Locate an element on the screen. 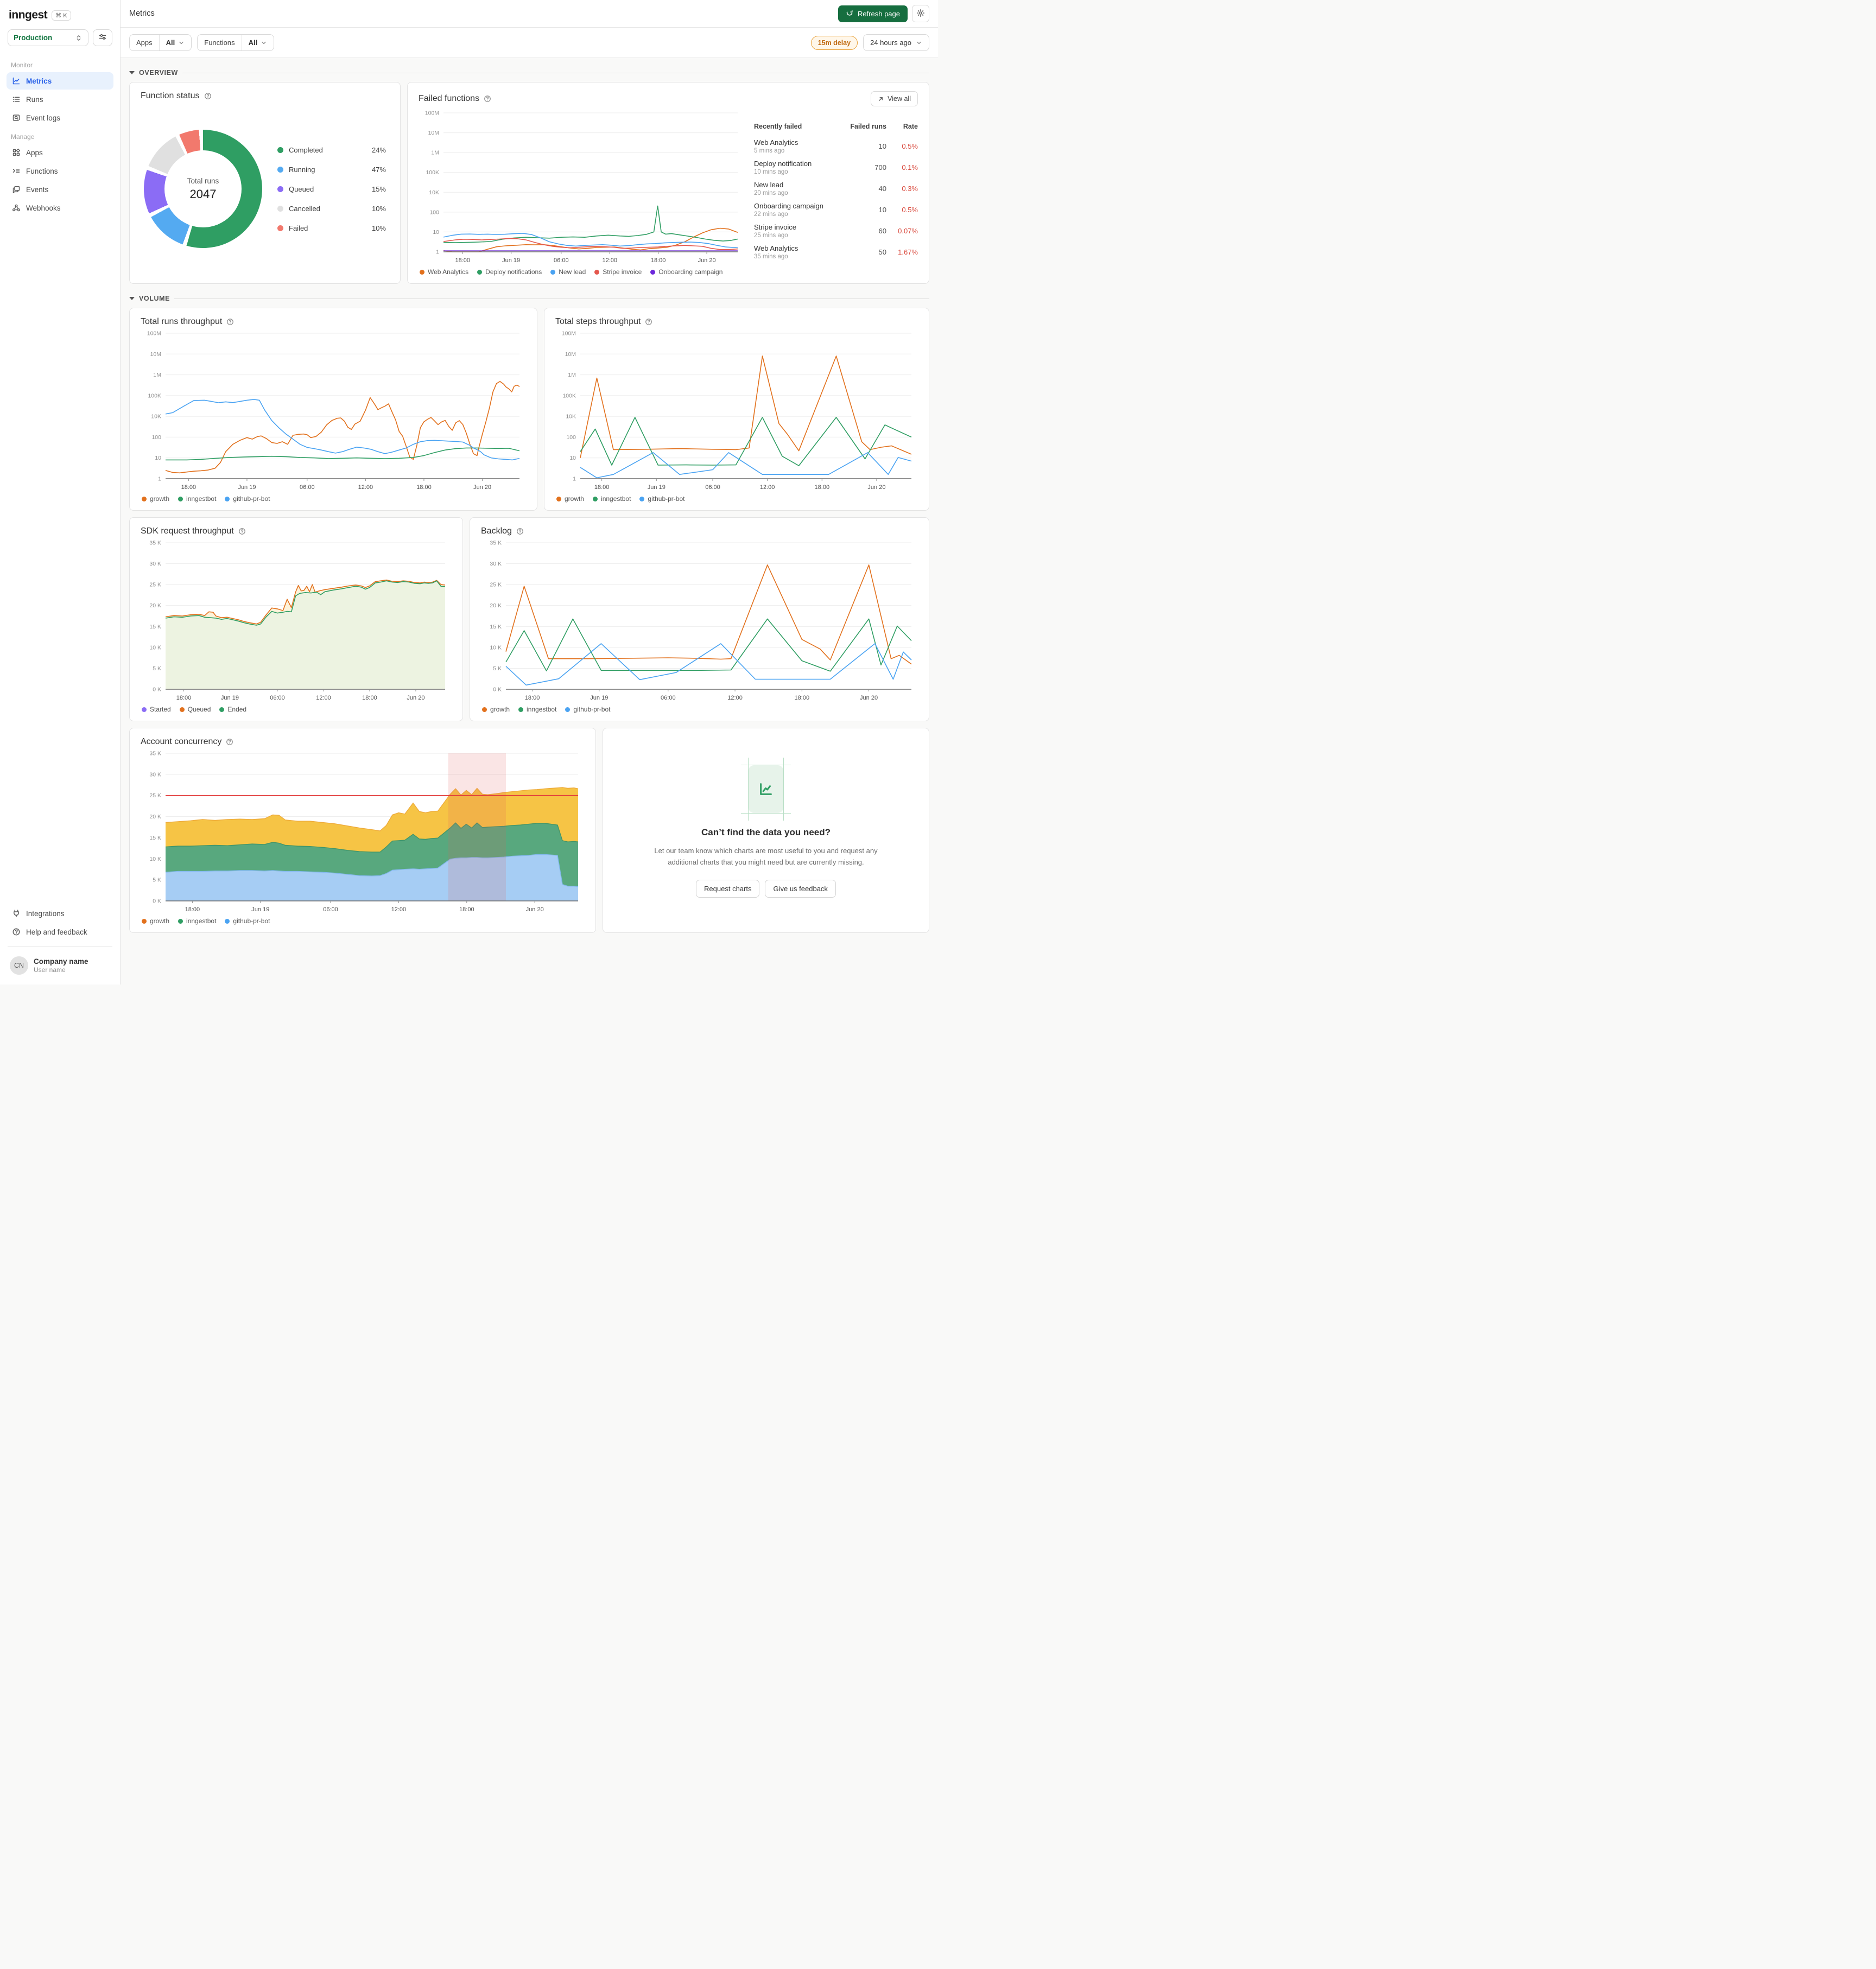 This screenshot has width=1876, height=1969. sidebar-item-integrations: Integrations is located at coordinates (60, 913).